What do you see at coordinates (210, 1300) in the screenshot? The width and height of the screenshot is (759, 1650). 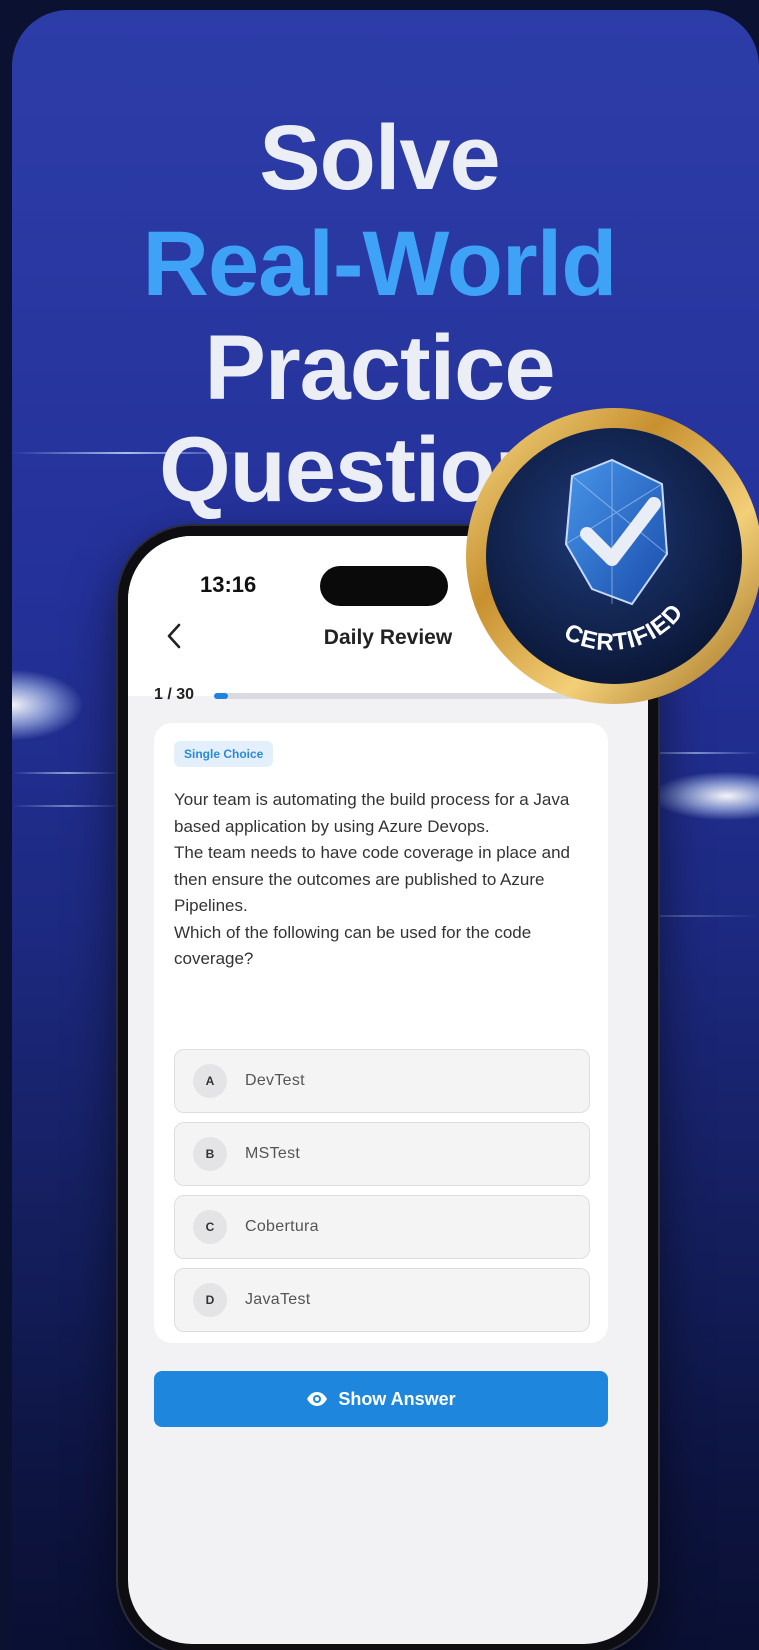 I see `option-letter: D` at bounding box center [210, 1300].